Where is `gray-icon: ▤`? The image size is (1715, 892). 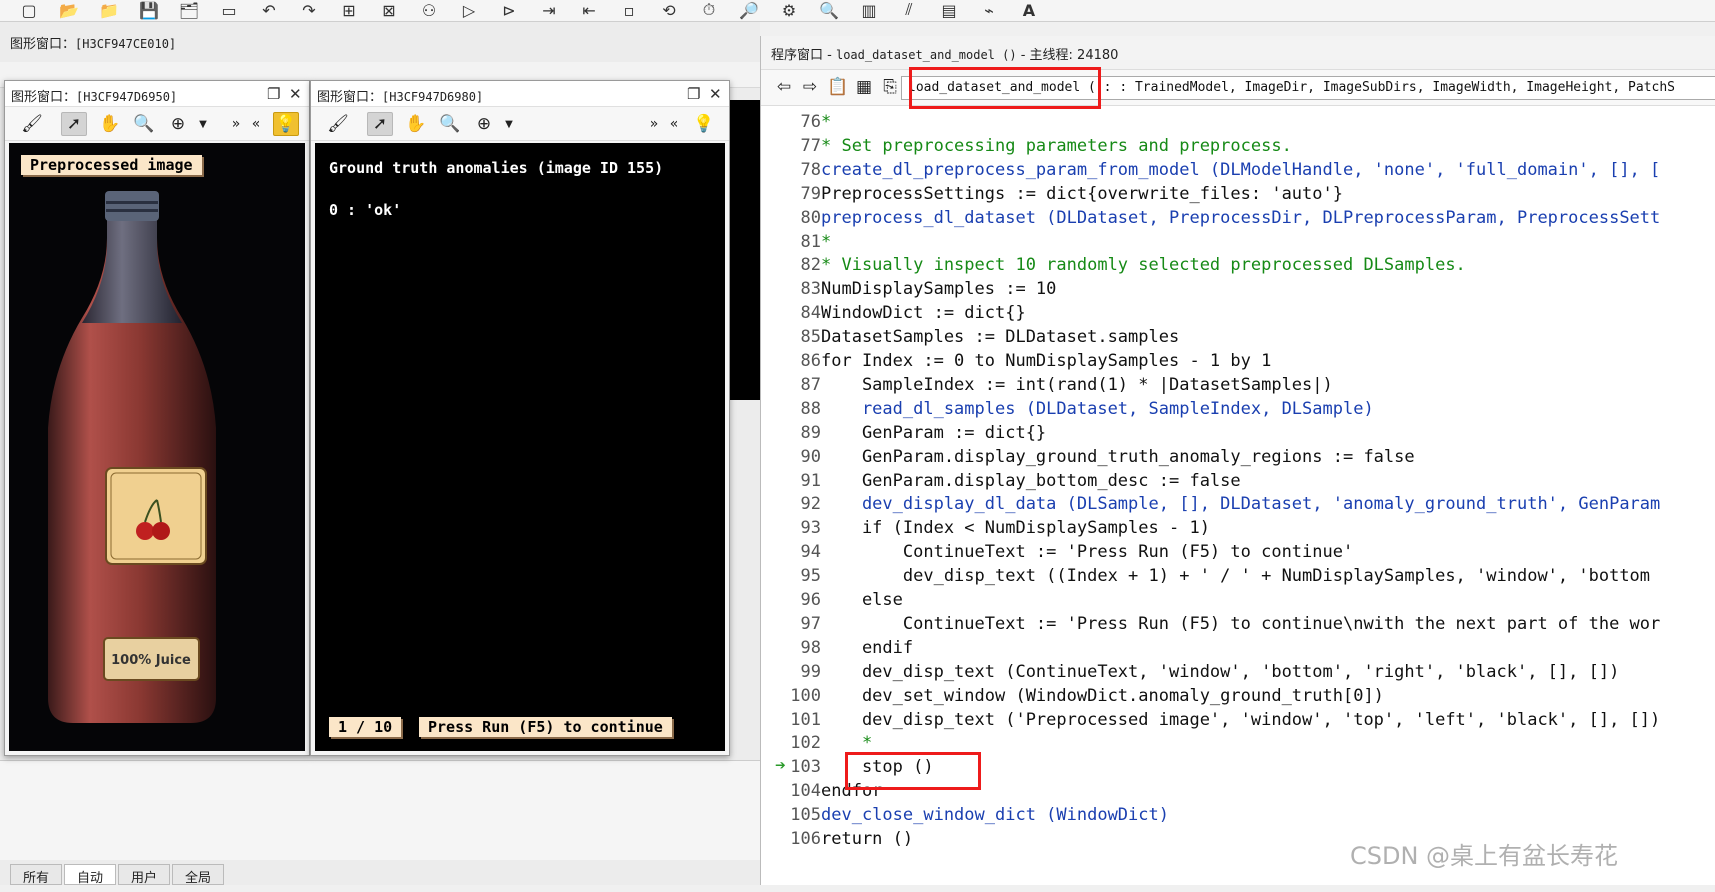 gray-icon: ▤ is located at coordinates (949, 10).